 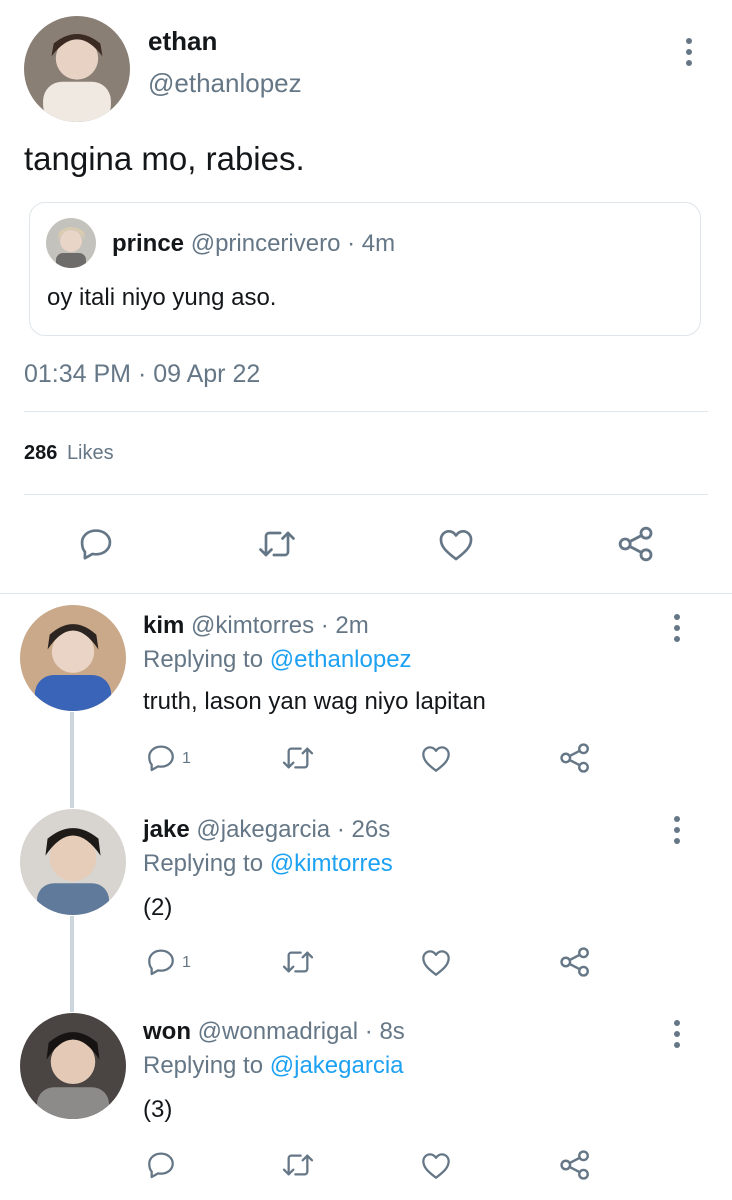 What do you see at coordinates (77, 69) in the screenshot?
I see `author-avatar` at bounding box center [77, 69].